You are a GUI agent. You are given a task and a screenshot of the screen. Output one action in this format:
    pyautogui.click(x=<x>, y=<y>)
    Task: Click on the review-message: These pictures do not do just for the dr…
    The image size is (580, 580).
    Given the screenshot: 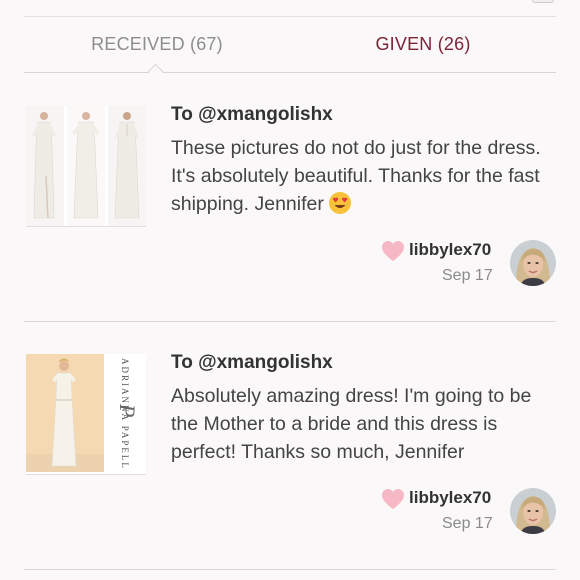 What is the action you would take?
    pyautogui.click(x=356, y=176)
    